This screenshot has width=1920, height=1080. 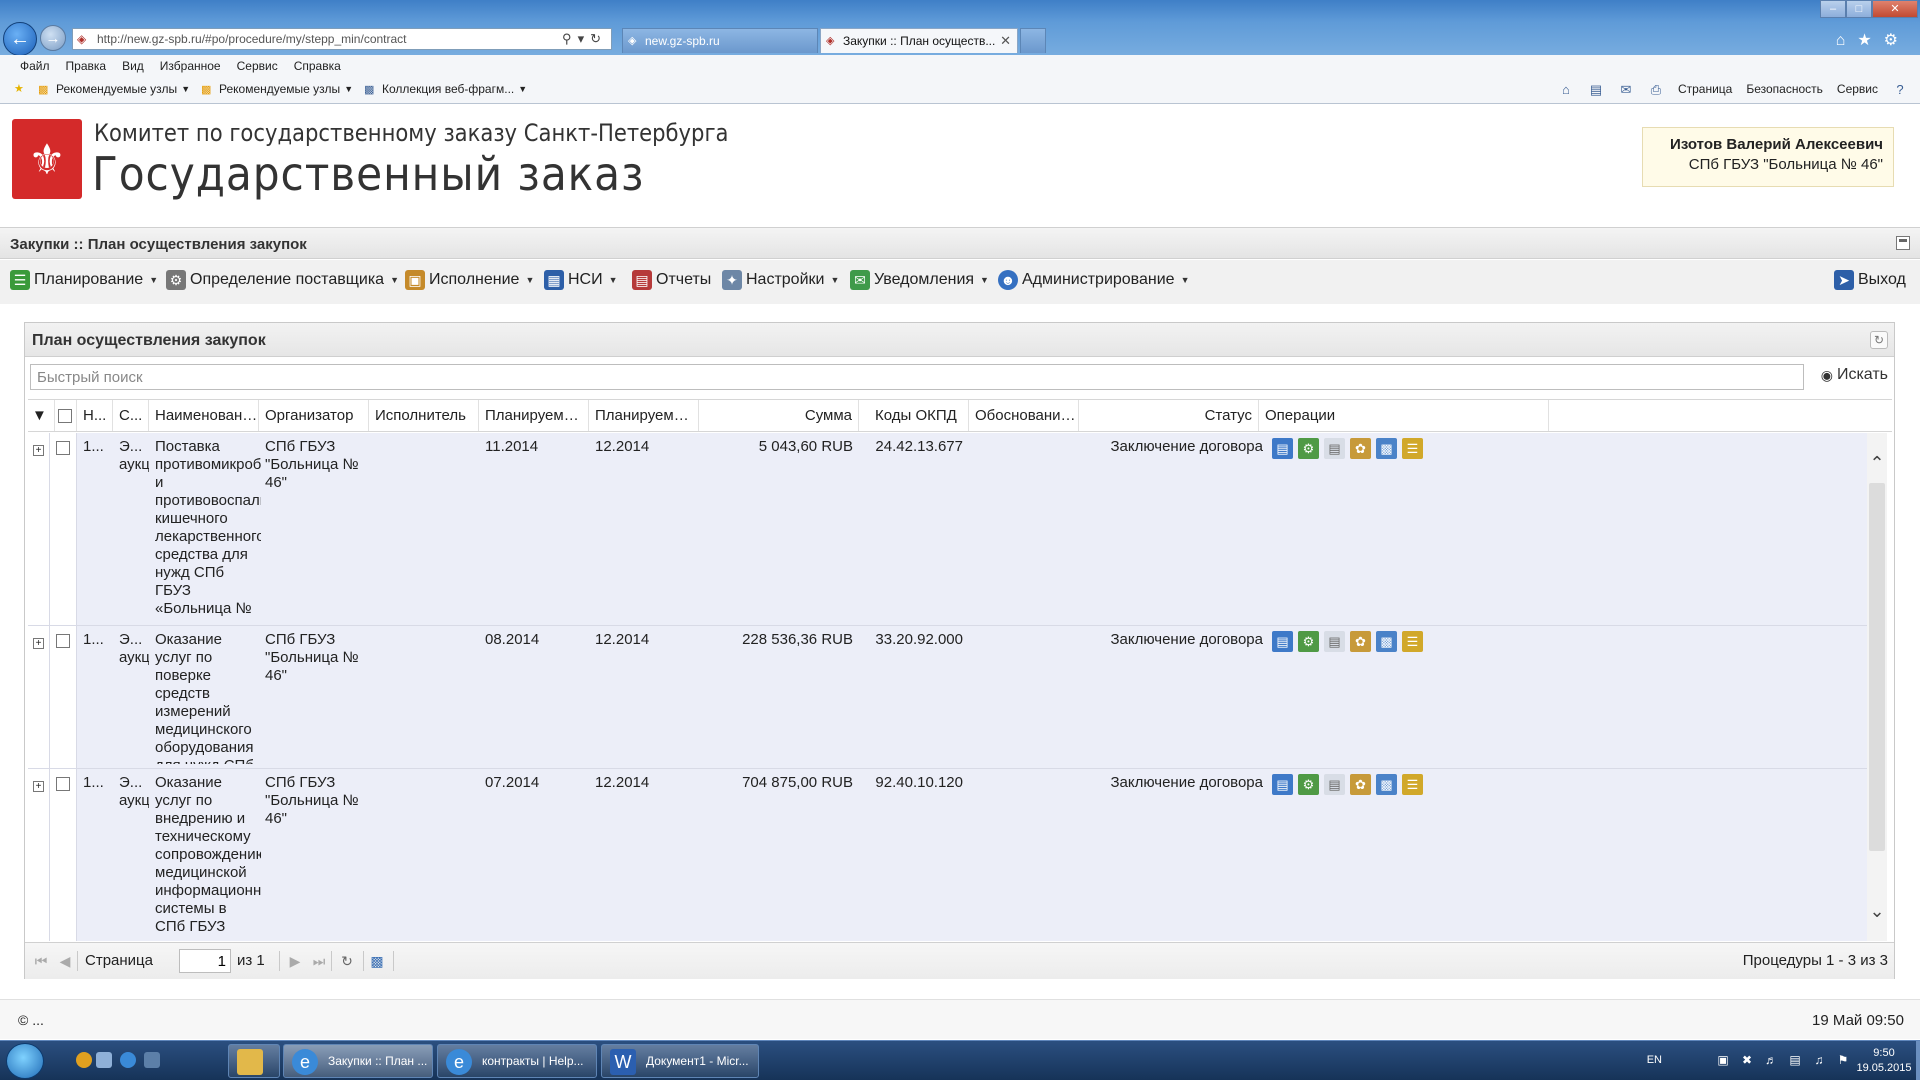 I want to click on last-page-icon: ⏭, so click(x=319, y=961).